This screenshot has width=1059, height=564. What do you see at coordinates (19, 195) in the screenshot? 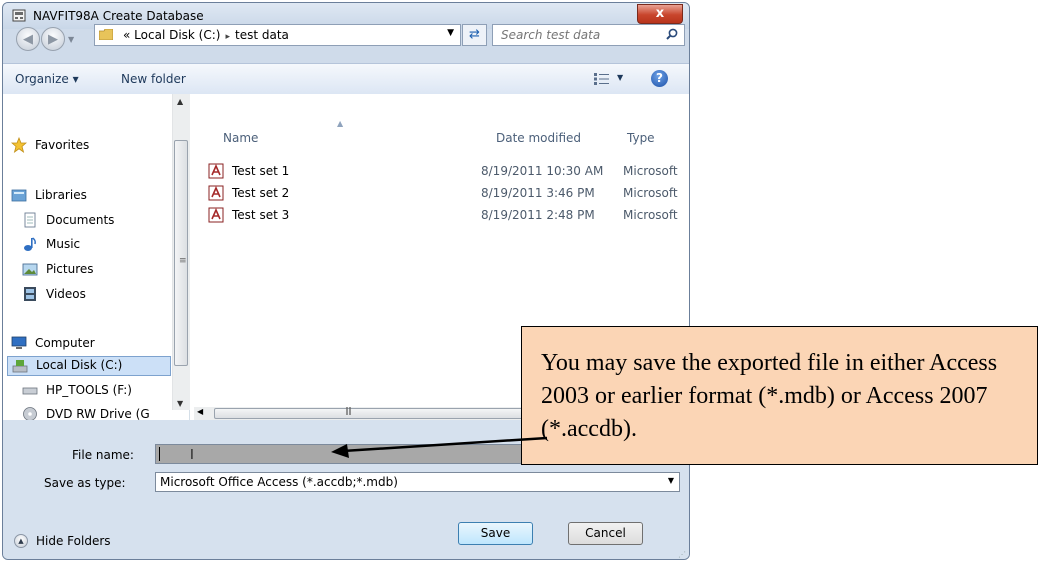
I see `library-icon` at bounding box center [19, 195].